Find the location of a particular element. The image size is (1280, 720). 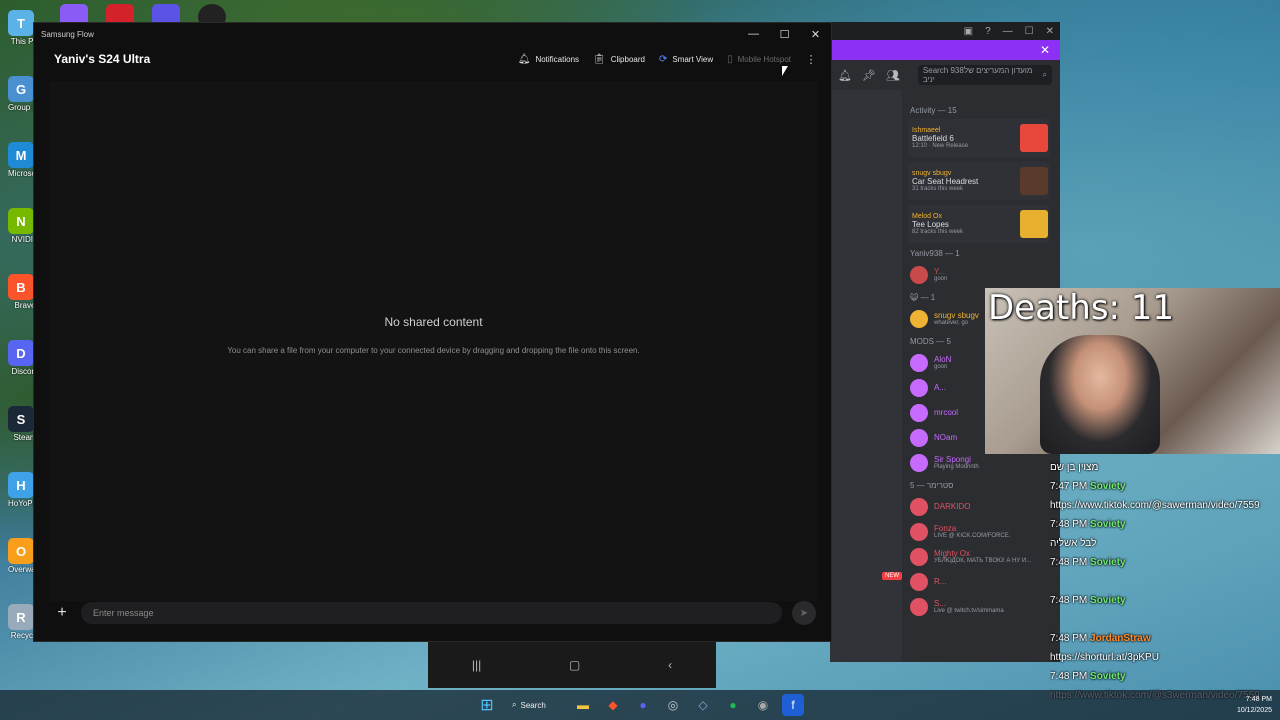

flow-titlebar: Samsung Flow — ☐ ✕ is located at coordinates (432, 34).